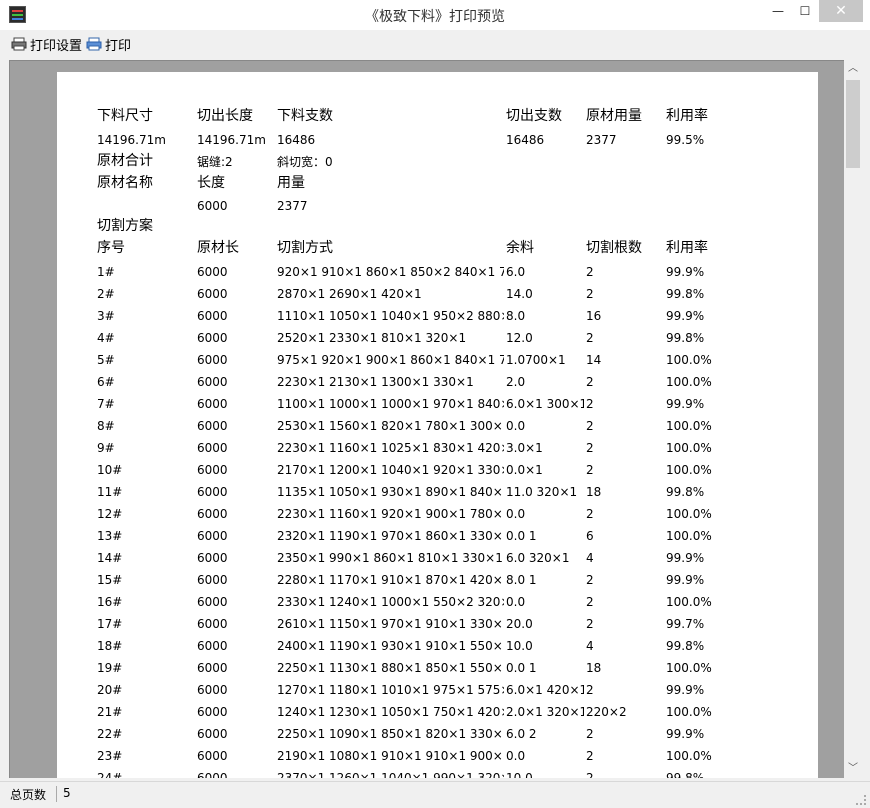  Describe the element at coordinates (594, 668) in the screenshot. I see `plan-cell: 18` at that location.